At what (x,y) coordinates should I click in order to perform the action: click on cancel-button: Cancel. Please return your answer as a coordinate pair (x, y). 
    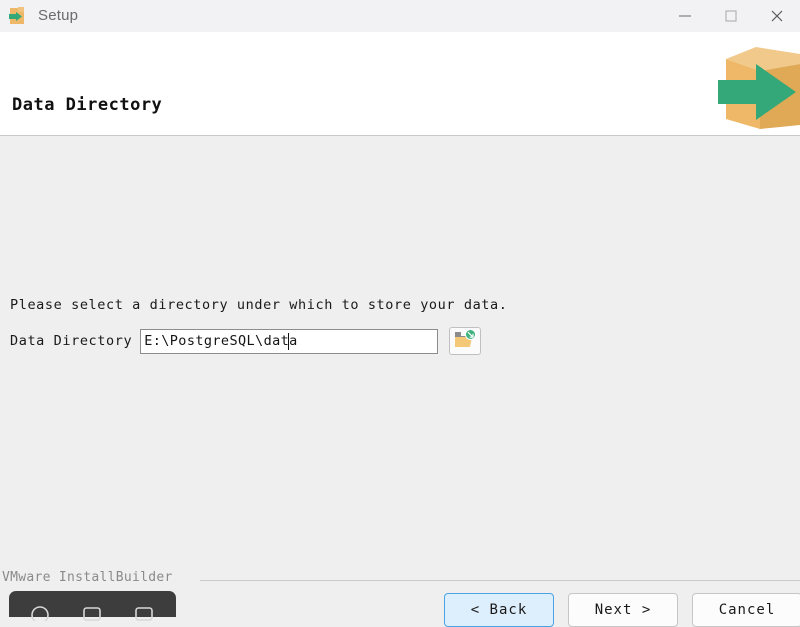
    Looking at the image, I should click on (746, 610).